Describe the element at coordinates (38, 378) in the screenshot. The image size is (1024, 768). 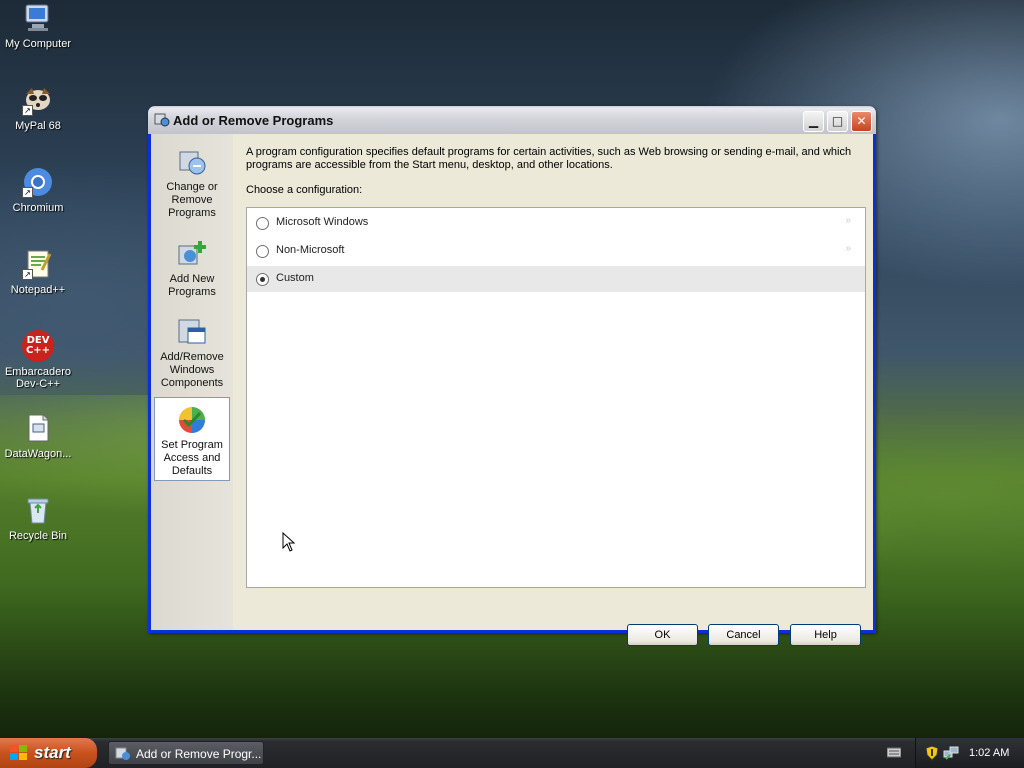
I see `desktop-icon-label: Embarcadero Dev-C++` at that location.